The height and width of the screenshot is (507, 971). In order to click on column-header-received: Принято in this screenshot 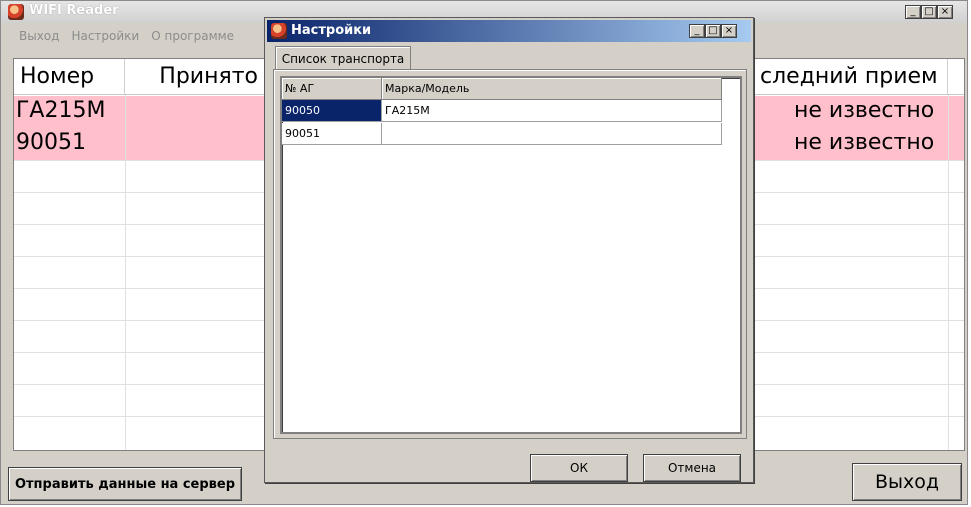, I will do `click(195, 77)`.